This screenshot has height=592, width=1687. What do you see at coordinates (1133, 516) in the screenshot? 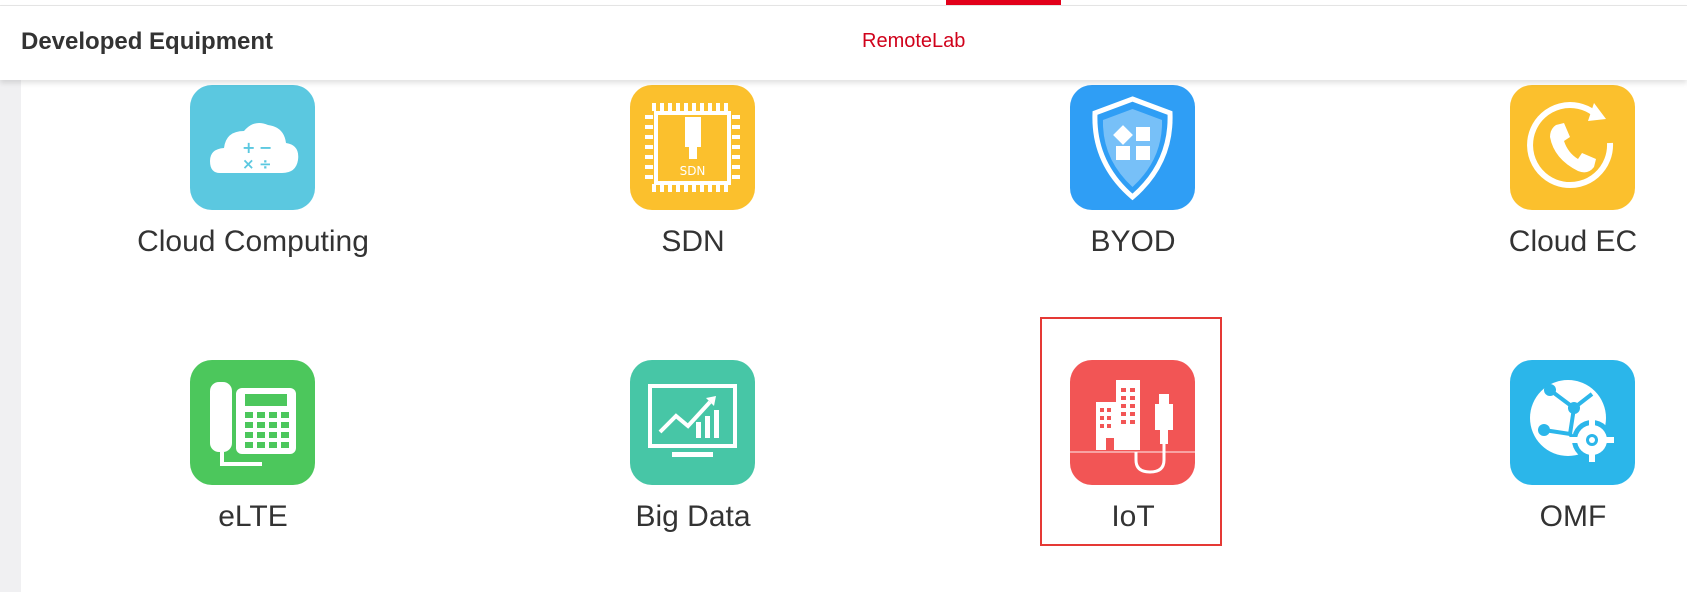
I see `tile-label-iot: IoT` at bounding box center [1133, 516].